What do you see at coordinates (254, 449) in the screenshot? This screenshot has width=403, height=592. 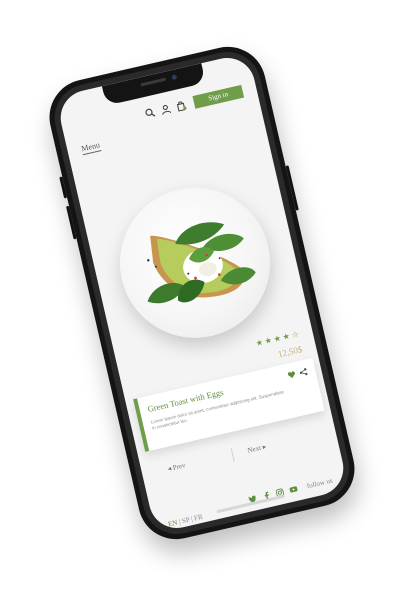 I see `next-label: Next` at bounding box center [254, 449].